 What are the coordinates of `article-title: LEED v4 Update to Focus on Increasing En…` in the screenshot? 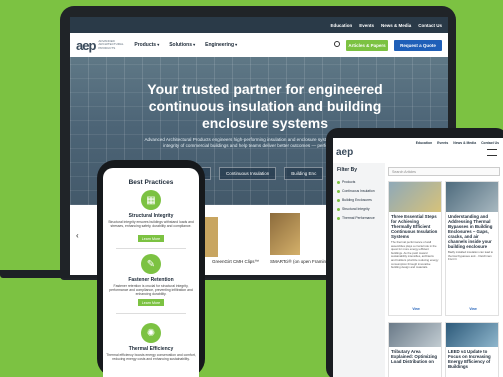 It's located at (472, 359).